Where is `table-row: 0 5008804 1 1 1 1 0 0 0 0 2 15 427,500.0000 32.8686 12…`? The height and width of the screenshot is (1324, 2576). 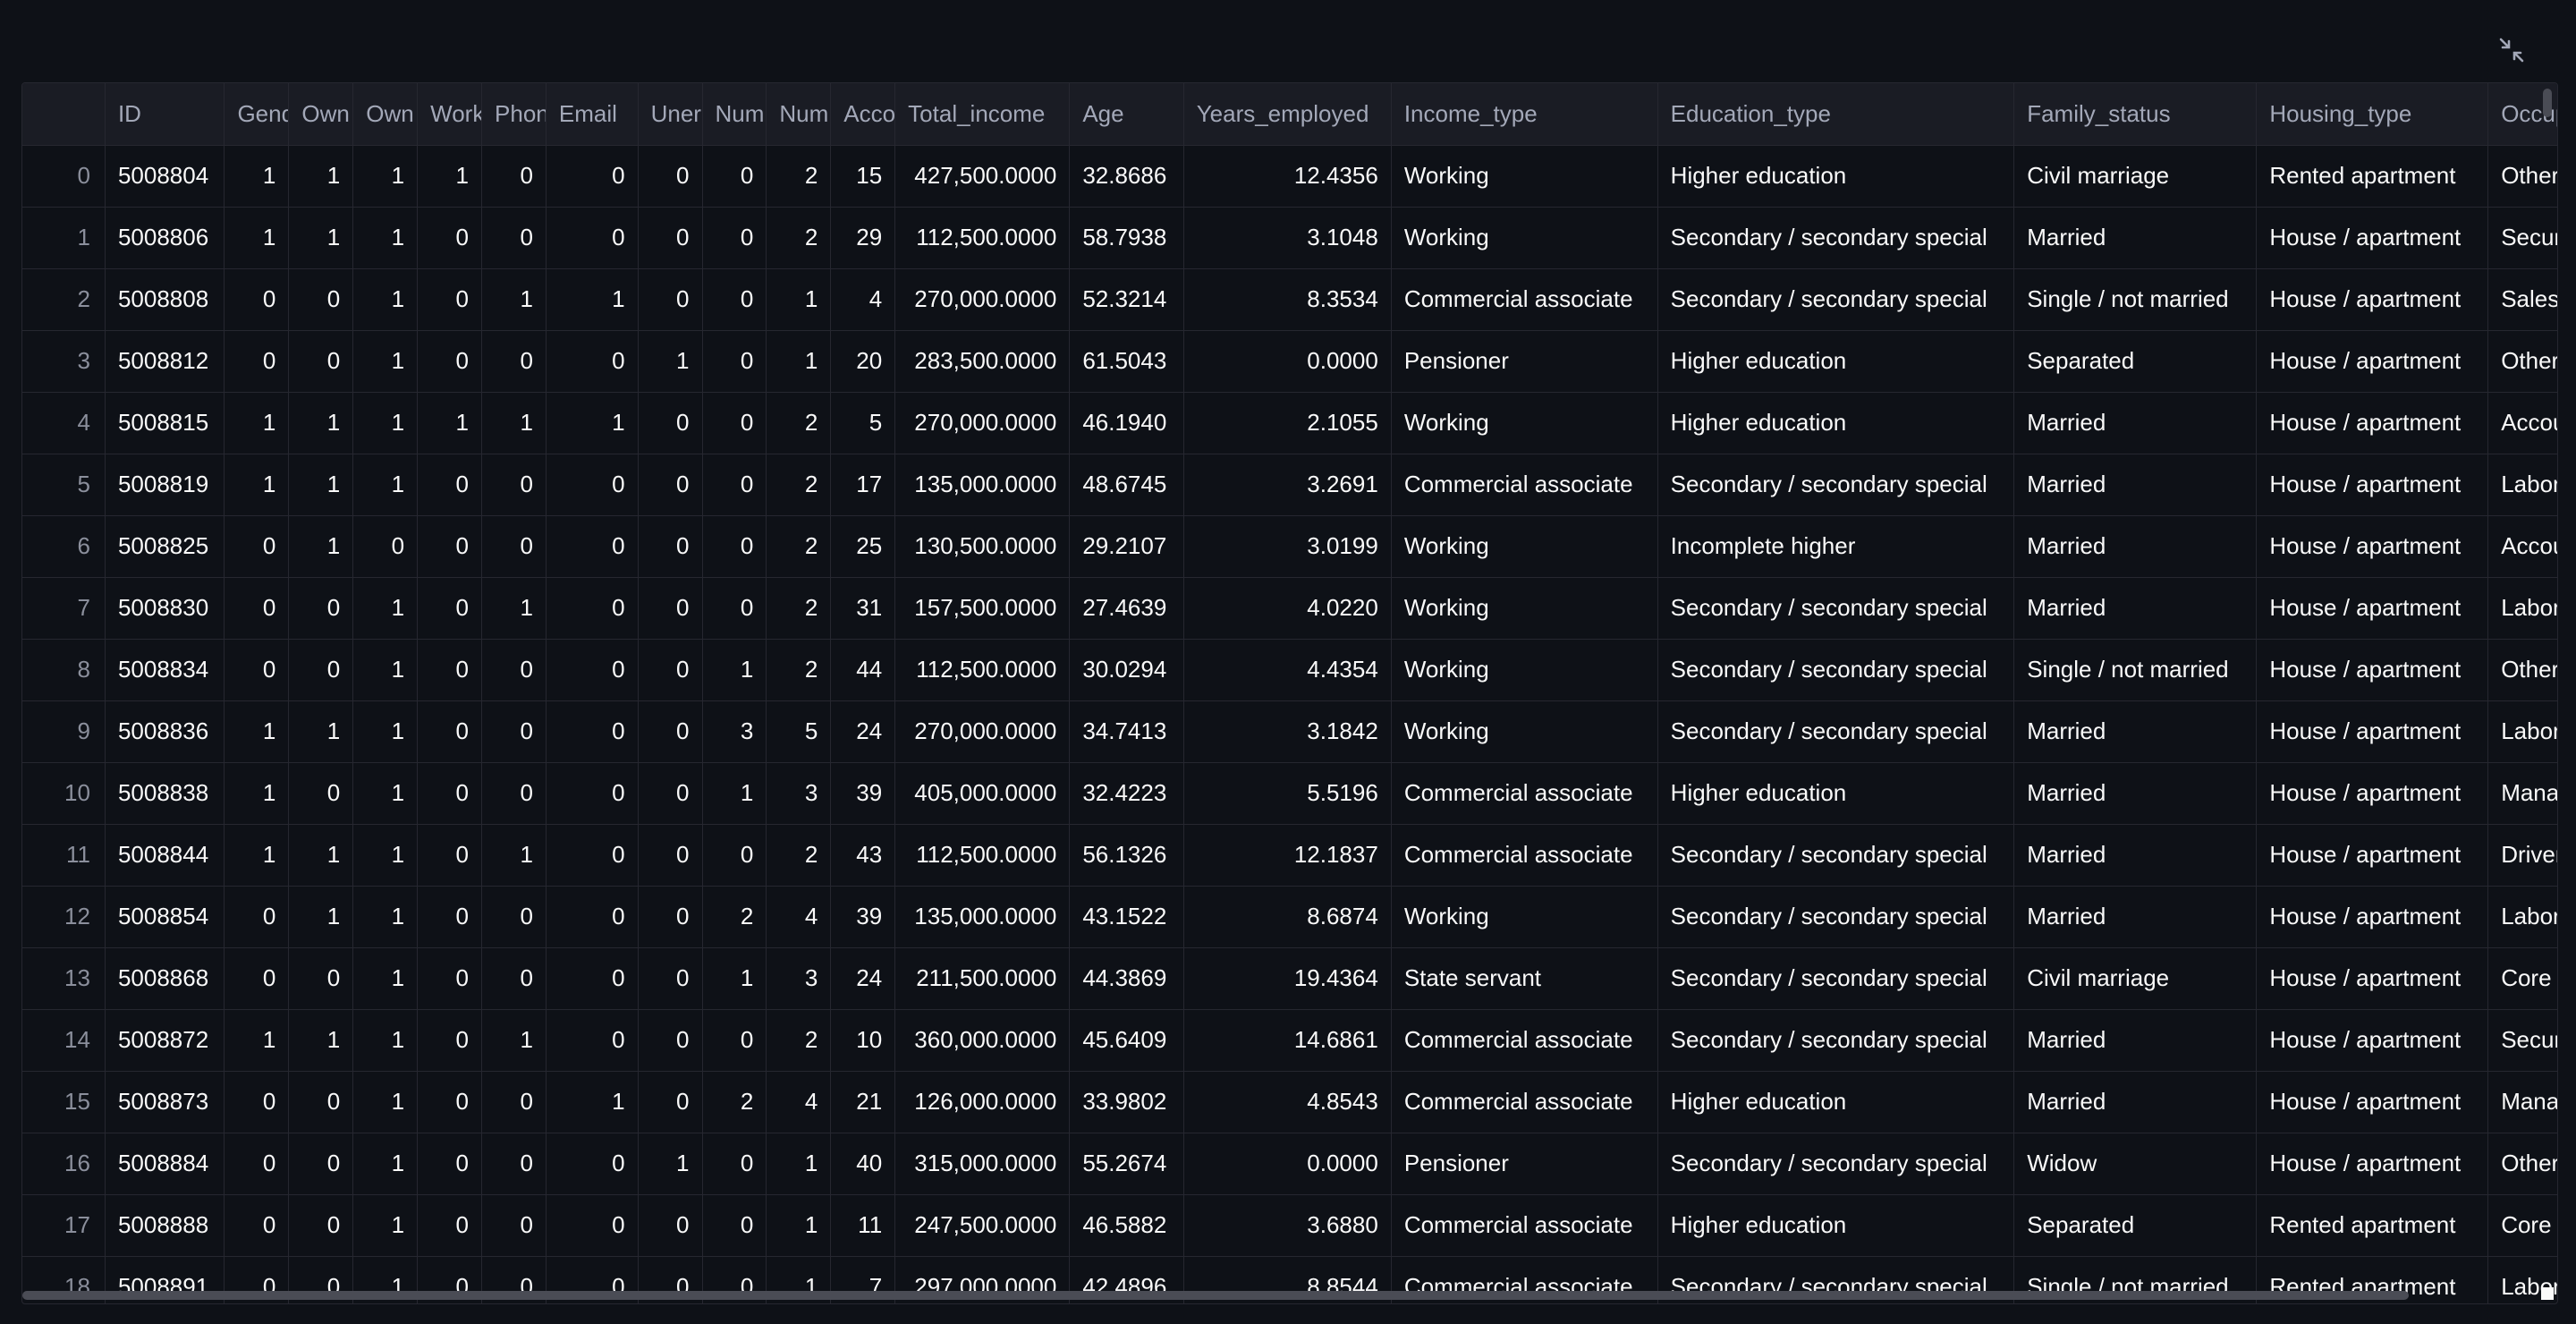 table-row: 0 5008804 1 1 1 1 0 0 0 0 2 15 427,500.0000 32.8686 12… is located at coordinates (1289, 176).